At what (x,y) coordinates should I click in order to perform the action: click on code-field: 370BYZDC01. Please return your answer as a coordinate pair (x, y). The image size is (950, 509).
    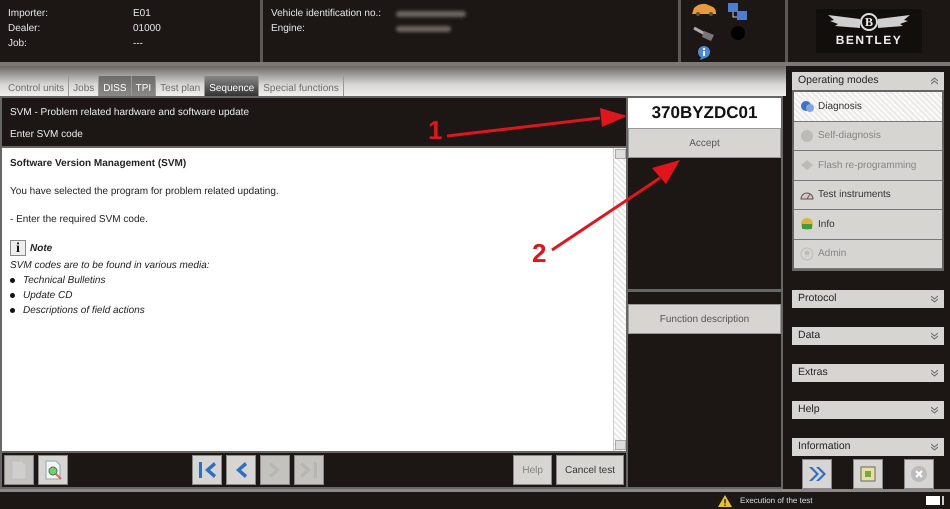
    Looking at the image, I should click on (704, 113).